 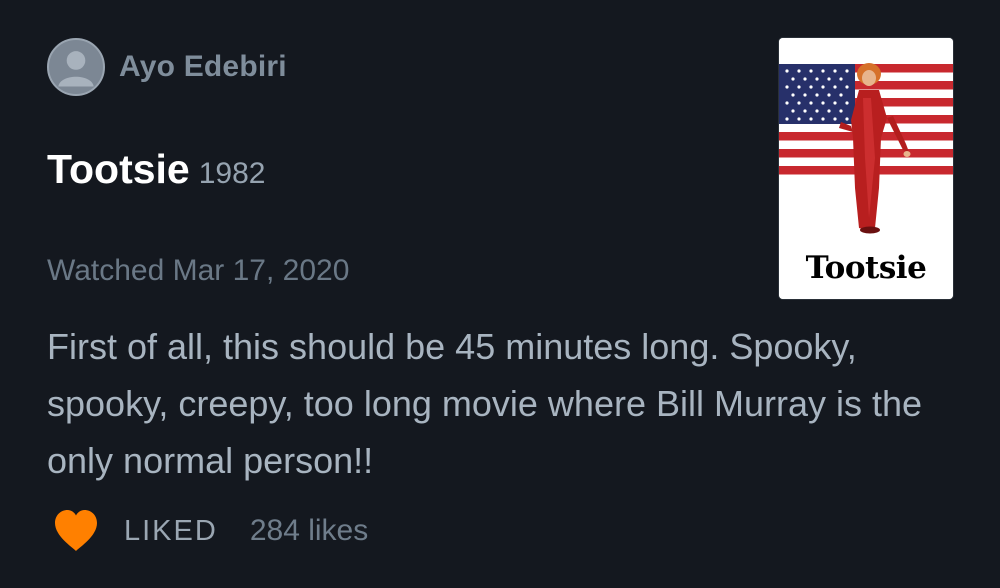 What do you see at coordinates (198, 270) in the screenshot?
I see `watched-date: Watched Mar 17, 2020` at bounding box center [198, 270].